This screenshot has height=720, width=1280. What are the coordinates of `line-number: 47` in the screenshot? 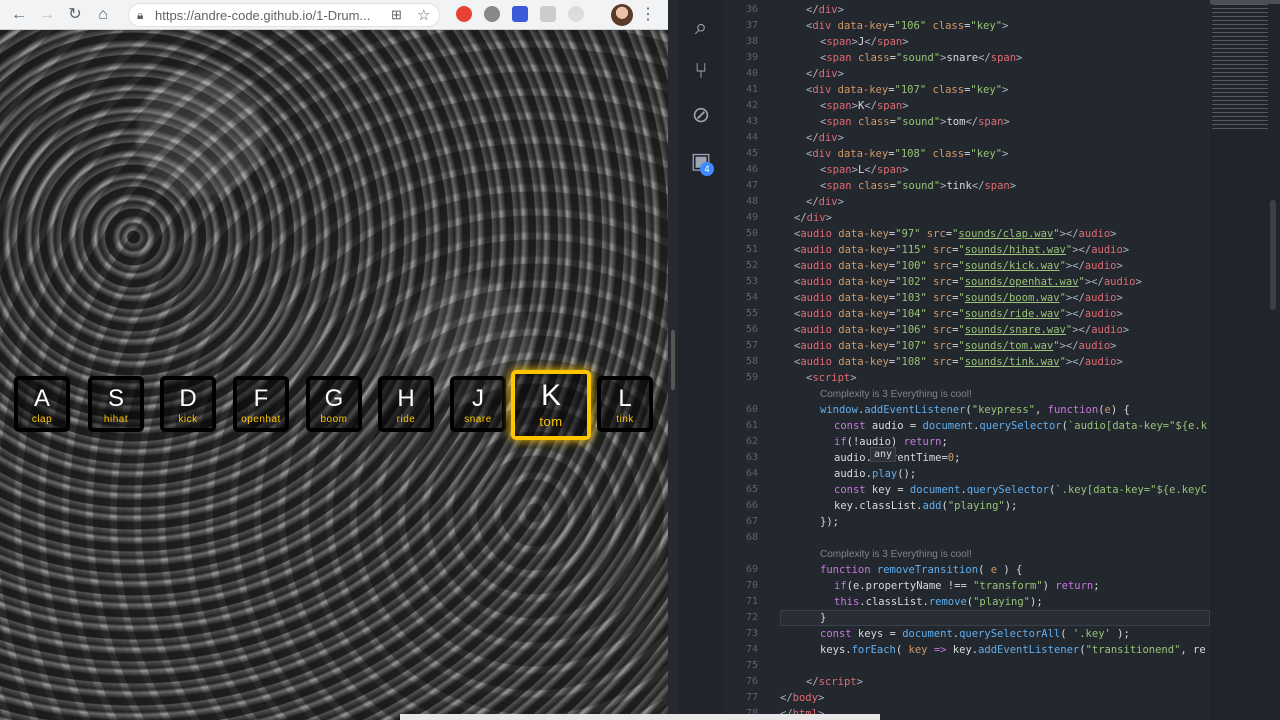 It's located at (751, 185).